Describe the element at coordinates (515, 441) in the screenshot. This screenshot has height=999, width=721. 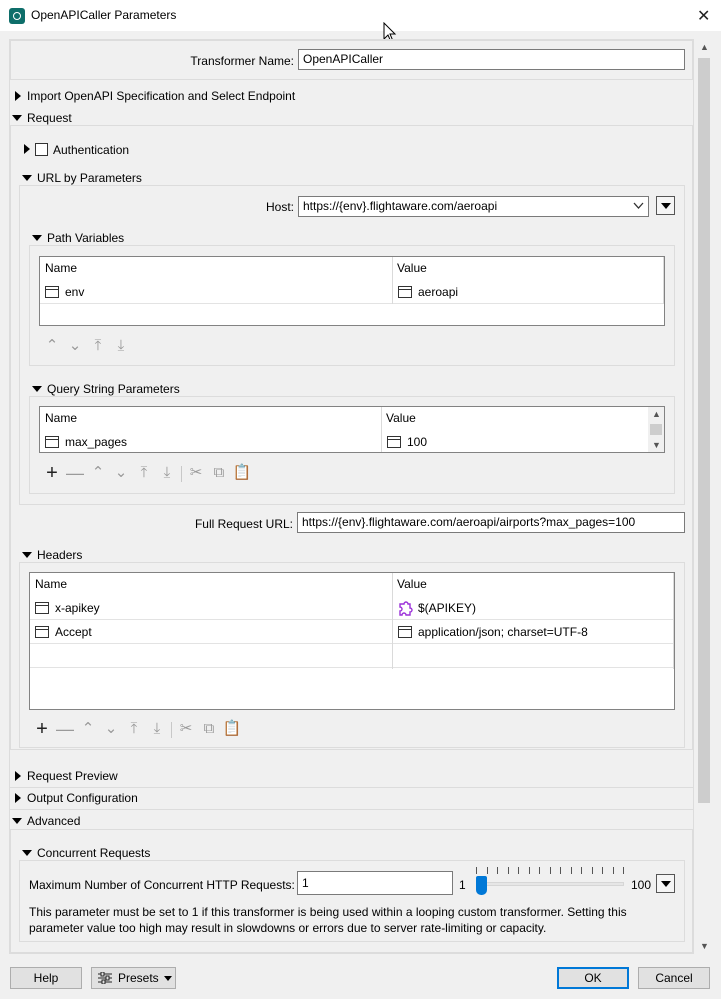
I see `table-row-value: 100` at that location.